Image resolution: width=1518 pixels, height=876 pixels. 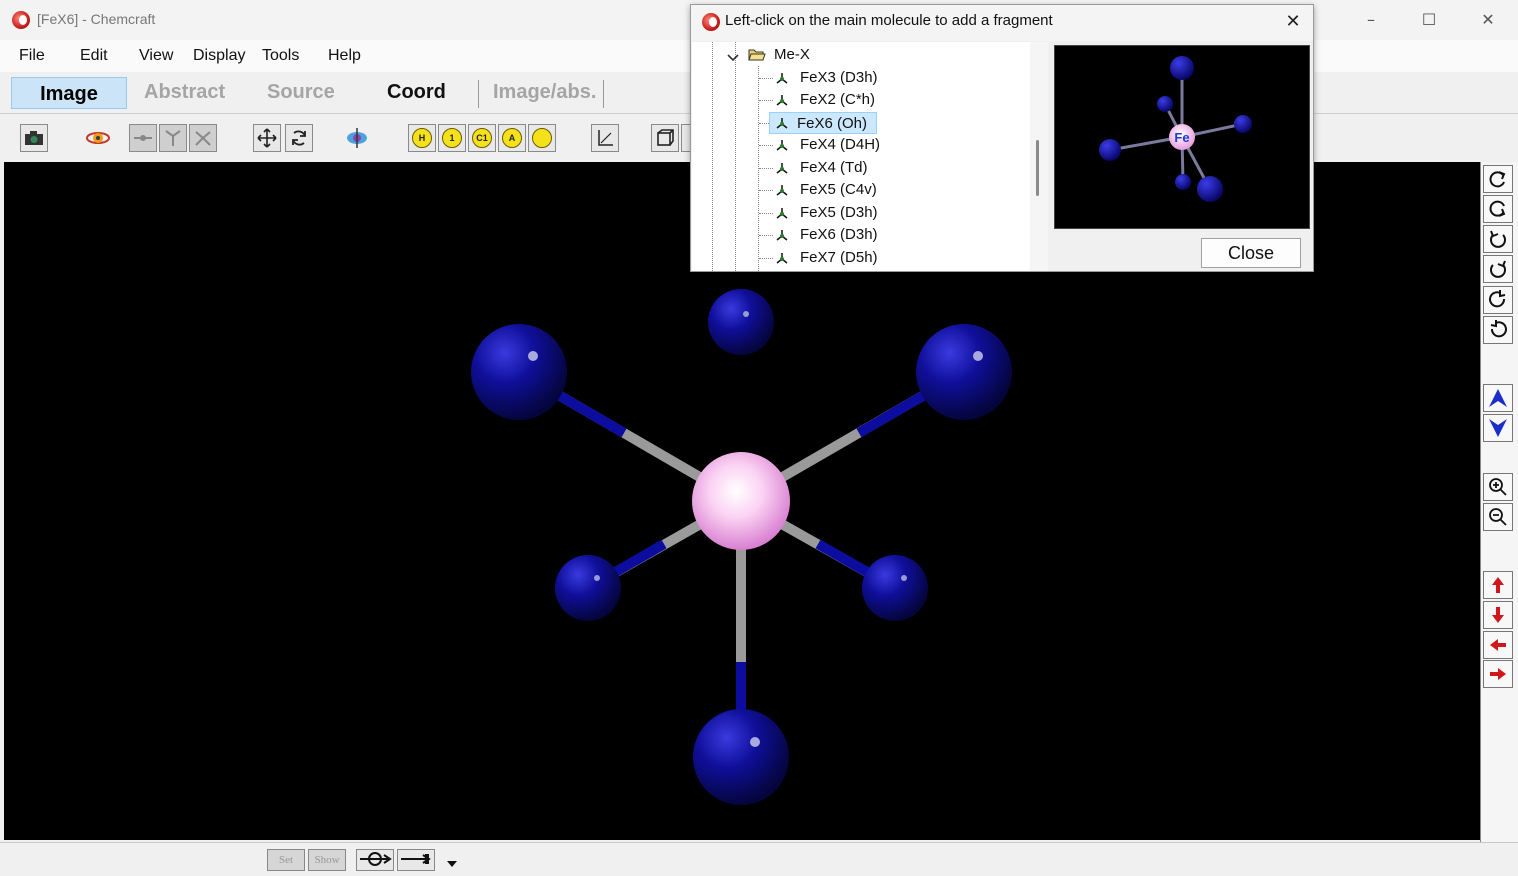 What do you see at coordinates (839, 235) in the screenshot?
I see `tree-item-fex6-d3h: FeX6 (D3h)` at bounding box center [839, 235].